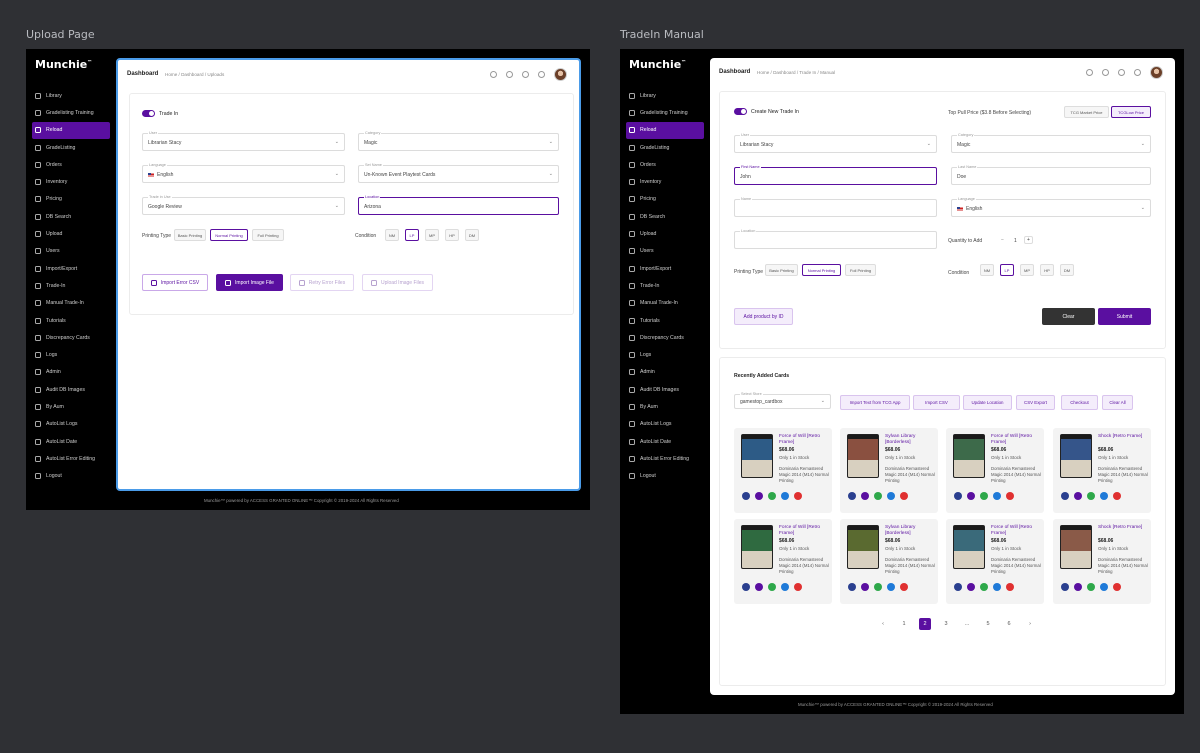 This screenshot has width=1200, height=753. I want to click on quantity-plus-button: +, so click(1028, 240).